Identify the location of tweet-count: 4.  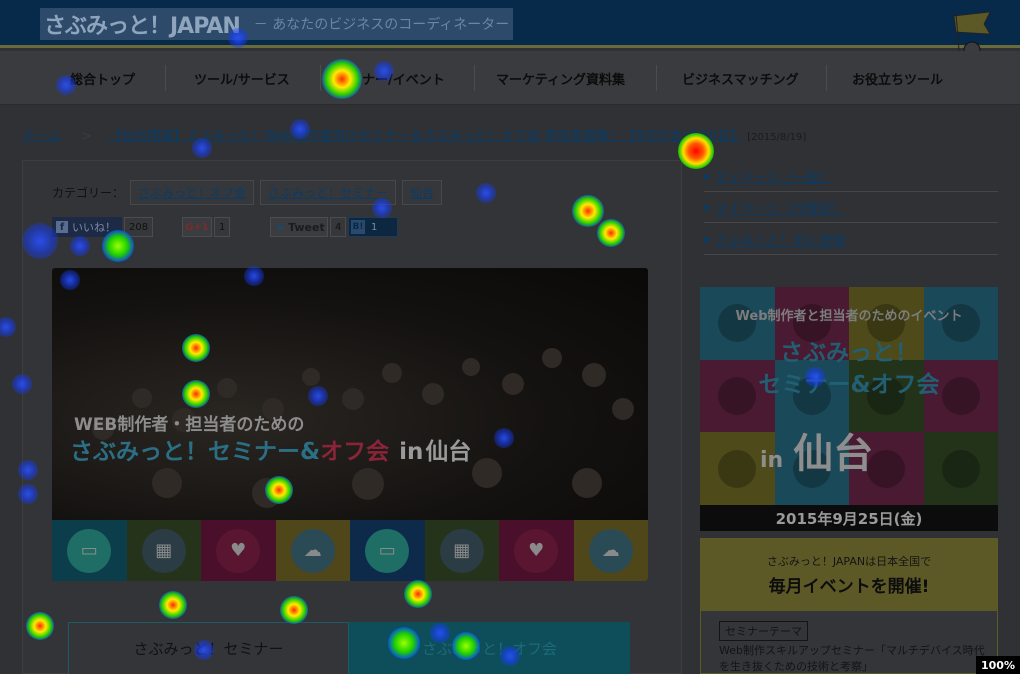
(338, 227).